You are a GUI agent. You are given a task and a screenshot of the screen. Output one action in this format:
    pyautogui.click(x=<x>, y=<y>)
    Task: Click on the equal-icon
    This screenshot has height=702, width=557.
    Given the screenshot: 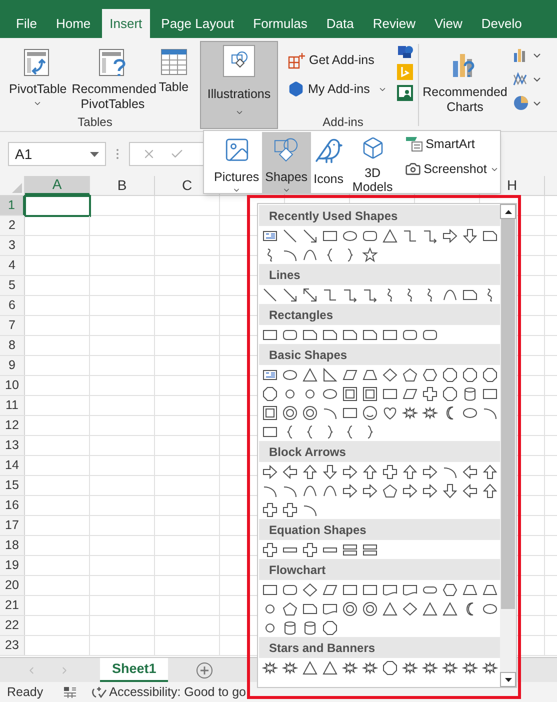 What is the action you would take?
    pyautogui.click(x=370, y=550)
    